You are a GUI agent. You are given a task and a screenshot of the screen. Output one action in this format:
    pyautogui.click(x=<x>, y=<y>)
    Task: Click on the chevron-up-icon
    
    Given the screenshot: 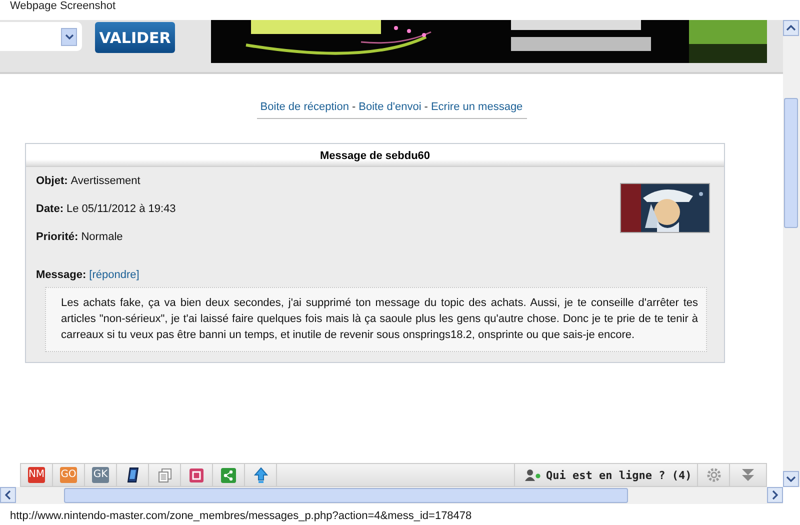 What is the action you would take?
    pyautogui.click(x=791, y=28)
    